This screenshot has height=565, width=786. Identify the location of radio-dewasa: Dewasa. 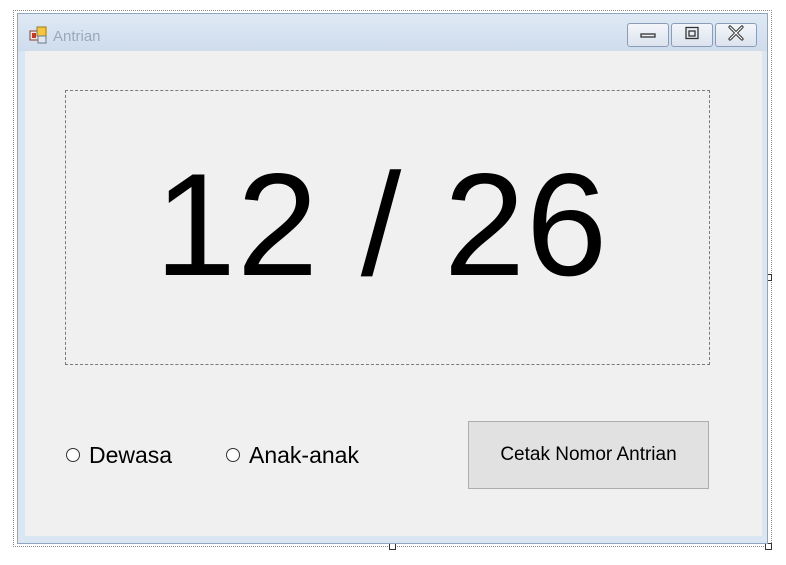
(119, 455).